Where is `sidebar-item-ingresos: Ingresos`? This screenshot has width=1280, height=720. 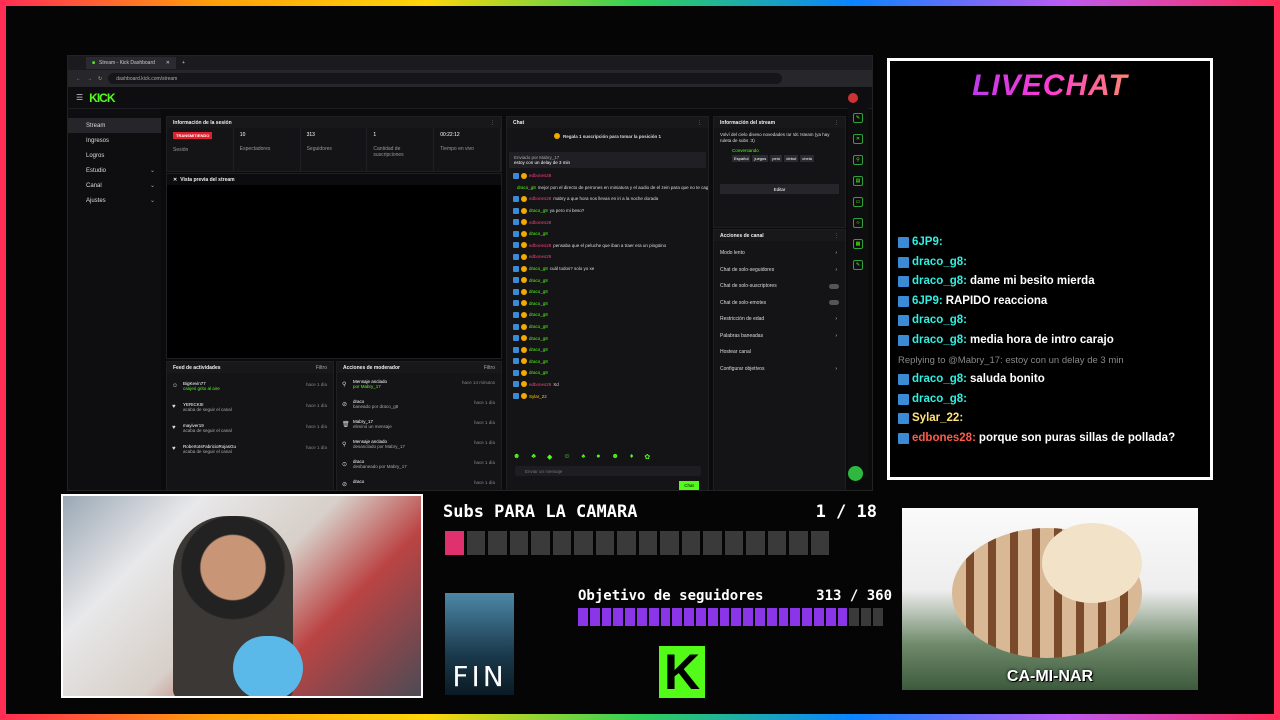 sidebar-item-ingresos: Ingresos is located at coordinates (114, 140).